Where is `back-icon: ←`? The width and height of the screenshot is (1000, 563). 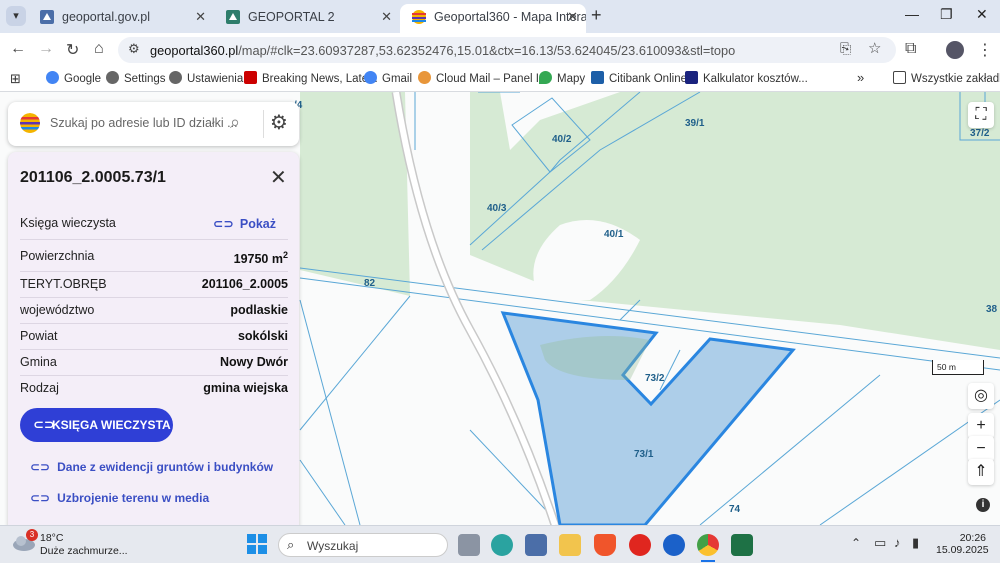
back-icon: ← is located at coordinates (18, 49).